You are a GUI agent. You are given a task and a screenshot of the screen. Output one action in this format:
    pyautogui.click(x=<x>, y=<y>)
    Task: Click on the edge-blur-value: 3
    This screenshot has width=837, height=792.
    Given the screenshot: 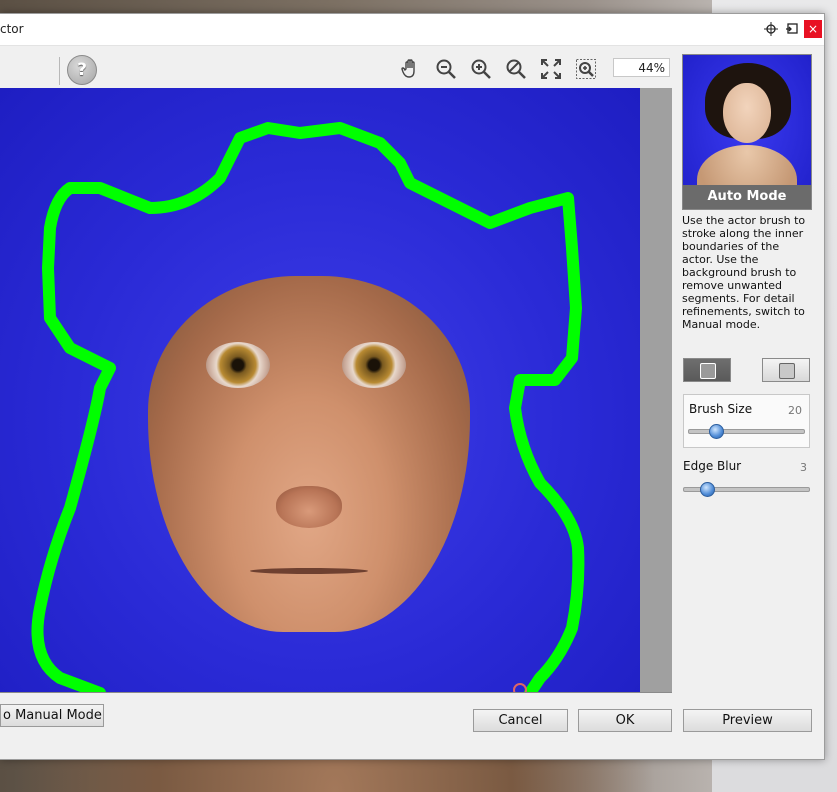 What is the action you would take?
    pyautogui.click(x=803, y=467)
    